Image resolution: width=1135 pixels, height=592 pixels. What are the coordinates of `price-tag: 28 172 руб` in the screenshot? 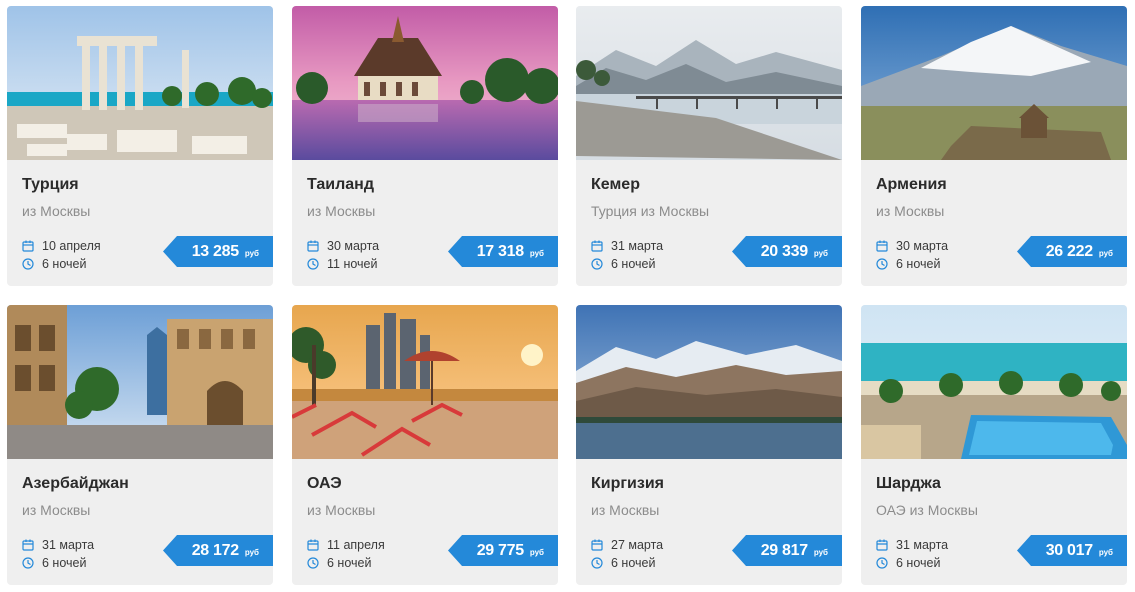 It's located at (218, 550).